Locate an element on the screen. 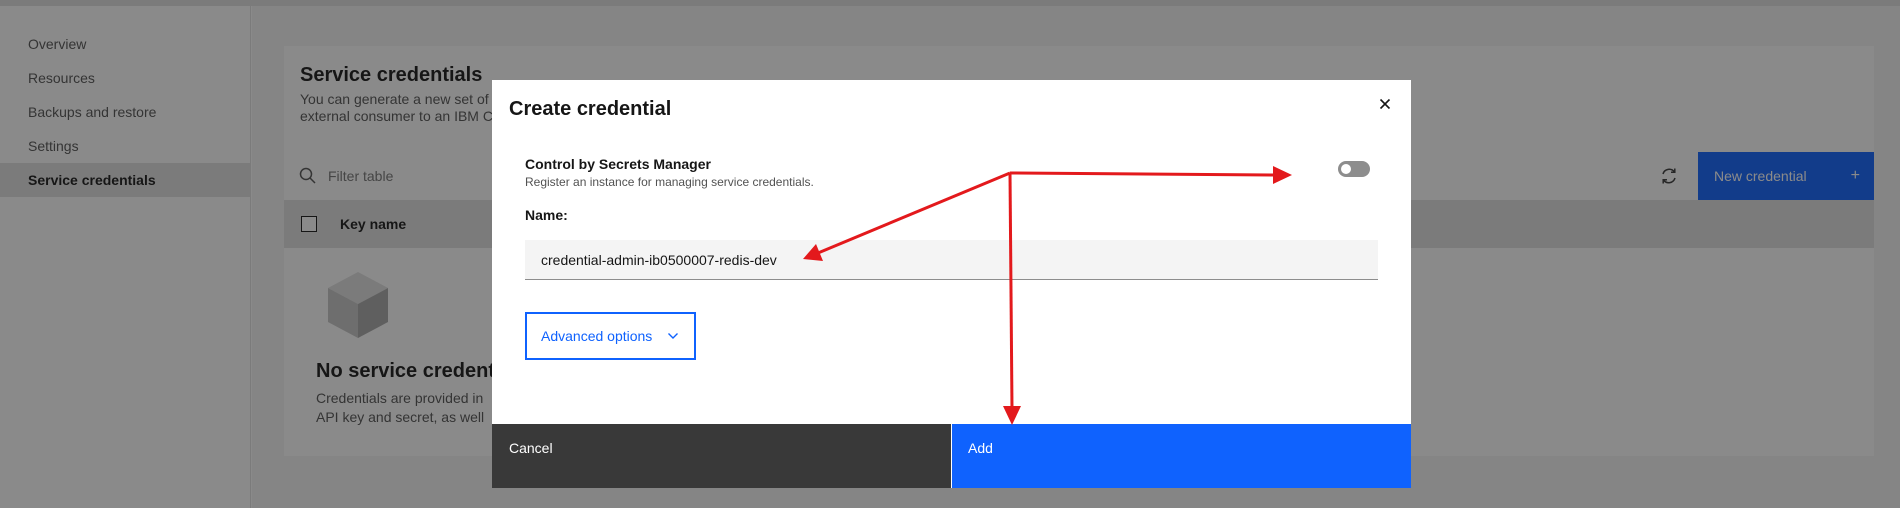 This screenshot has height=508, width=1900. advanced-options-label: Advanced options is located at coordinates (597, 336).